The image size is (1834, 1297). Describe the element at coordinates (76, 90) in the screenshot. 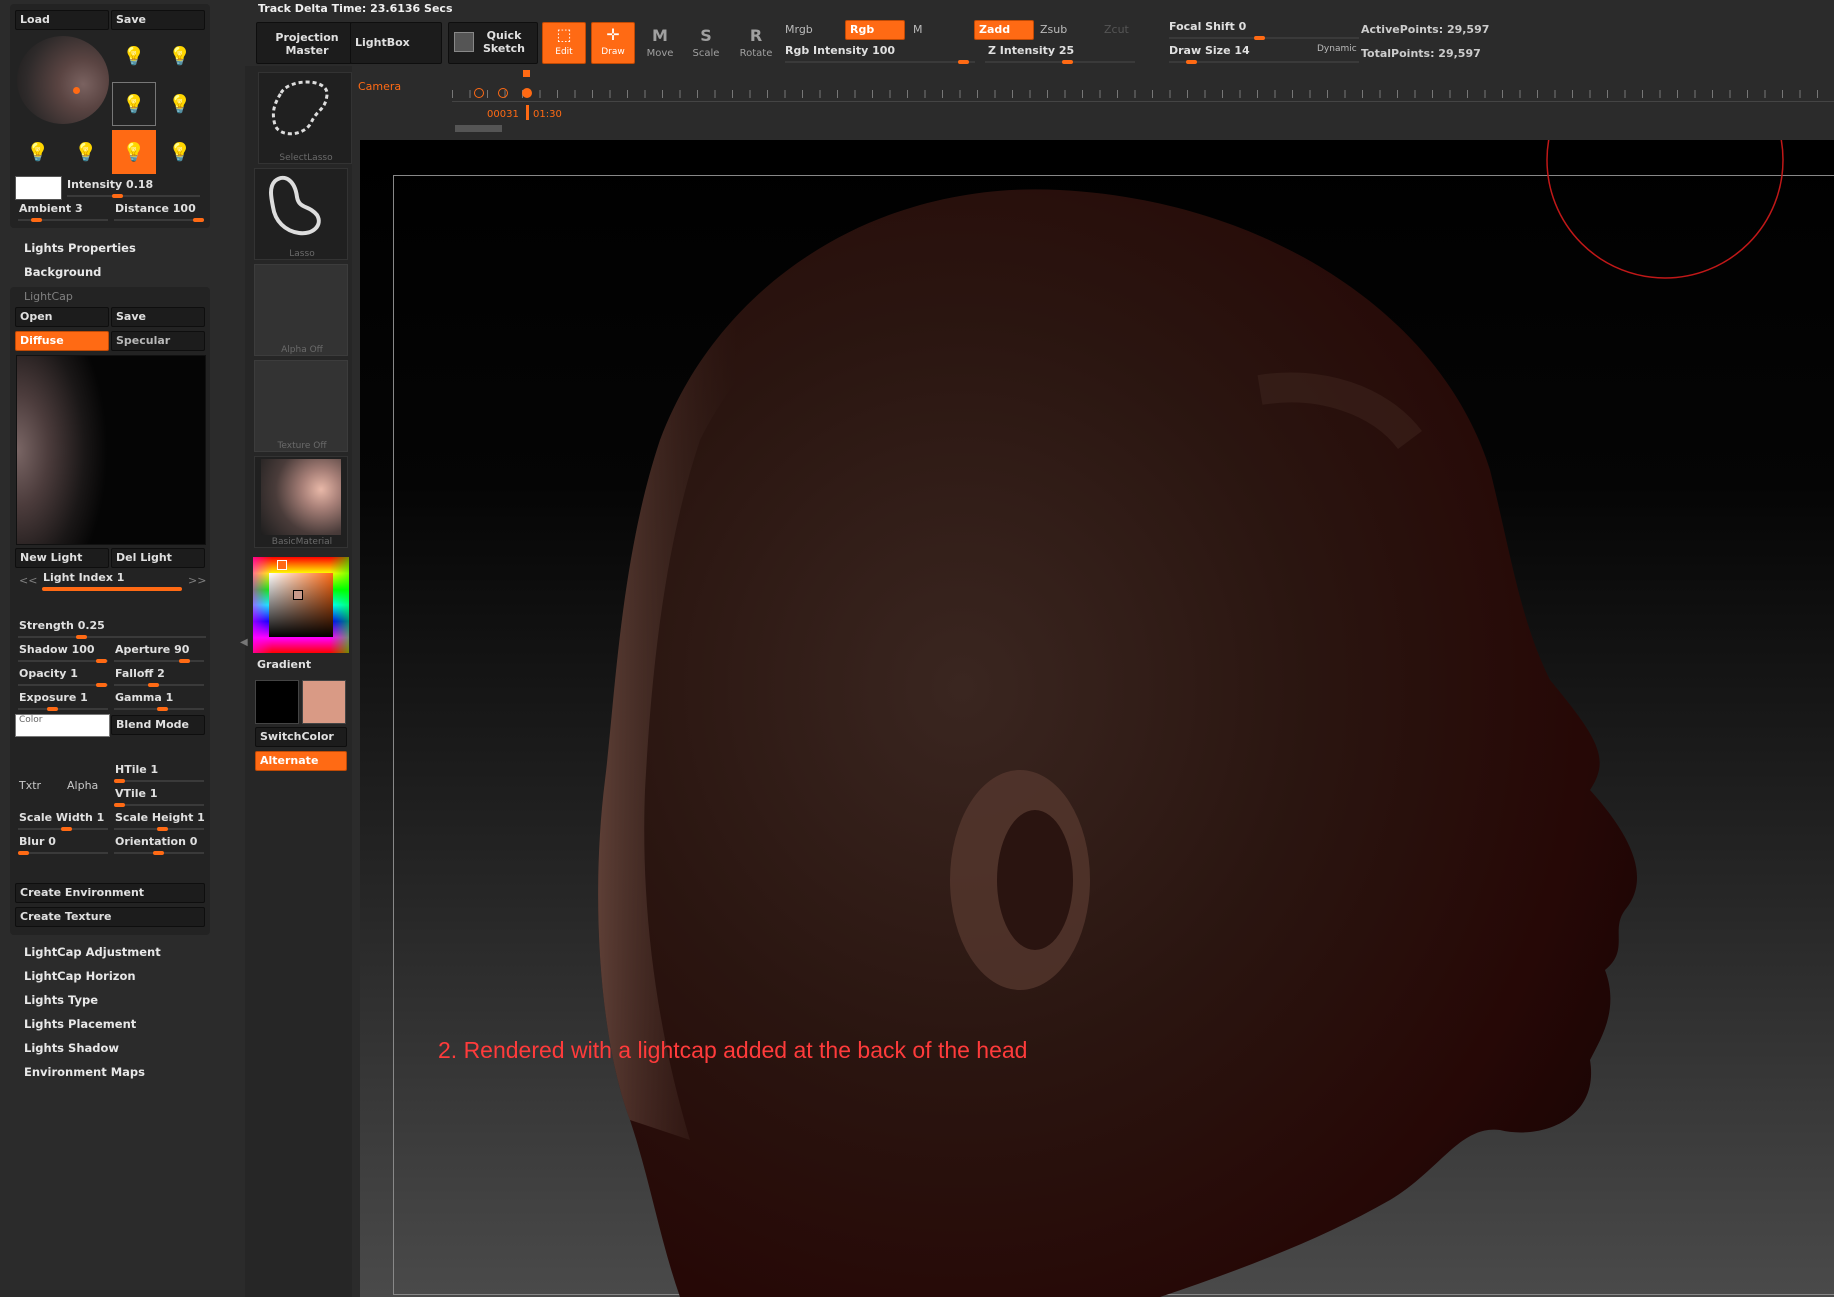

I see `light-position-marker` at that location.